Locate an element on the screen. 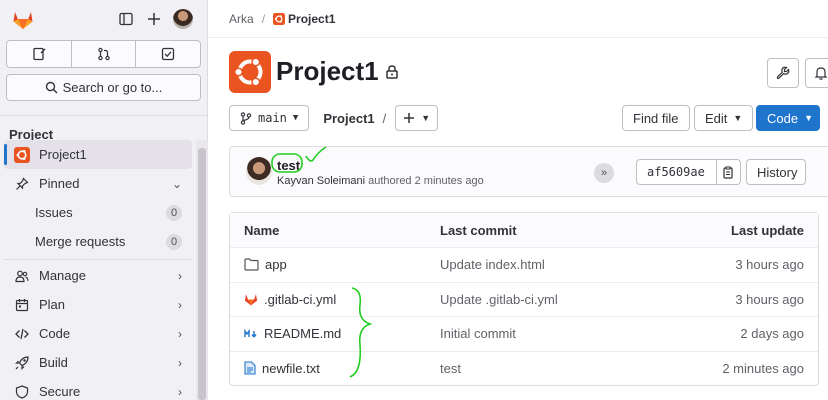 This screenshot has height=400, width=828. sidebar-item-label: Merge requests is located at coordinates (80, 241).